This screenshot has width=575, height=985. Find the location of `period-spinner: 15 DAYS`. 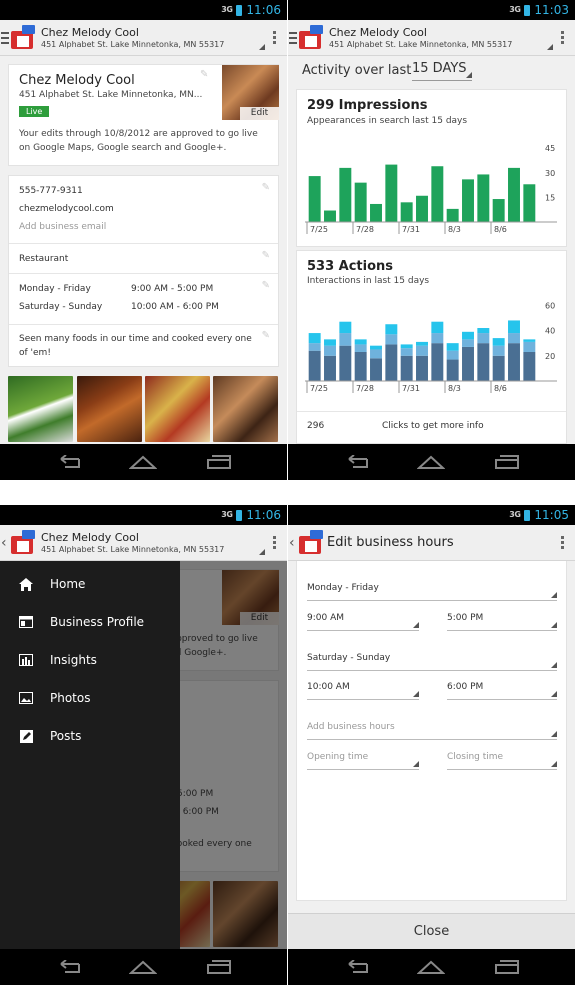

period-spinner: 15 DAYS is located at coordinates (442, 71).